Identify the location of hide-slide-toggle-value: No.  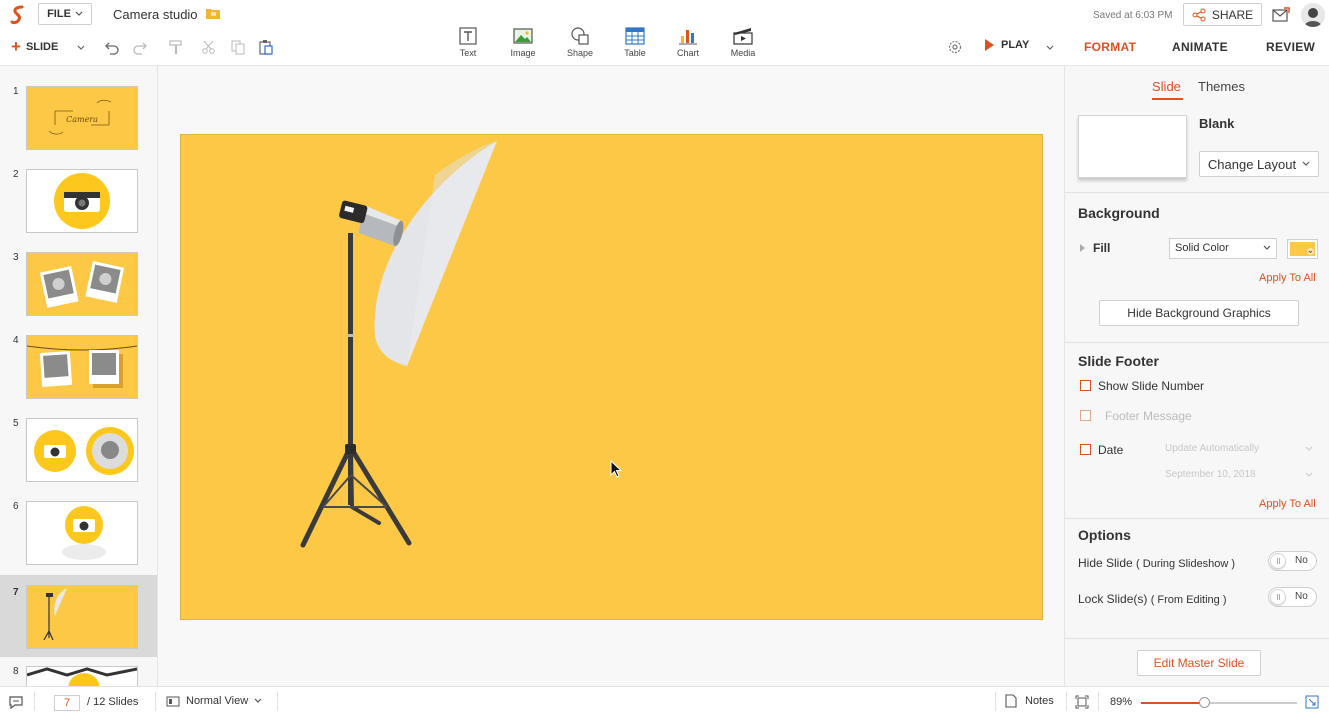
(1301, 560).